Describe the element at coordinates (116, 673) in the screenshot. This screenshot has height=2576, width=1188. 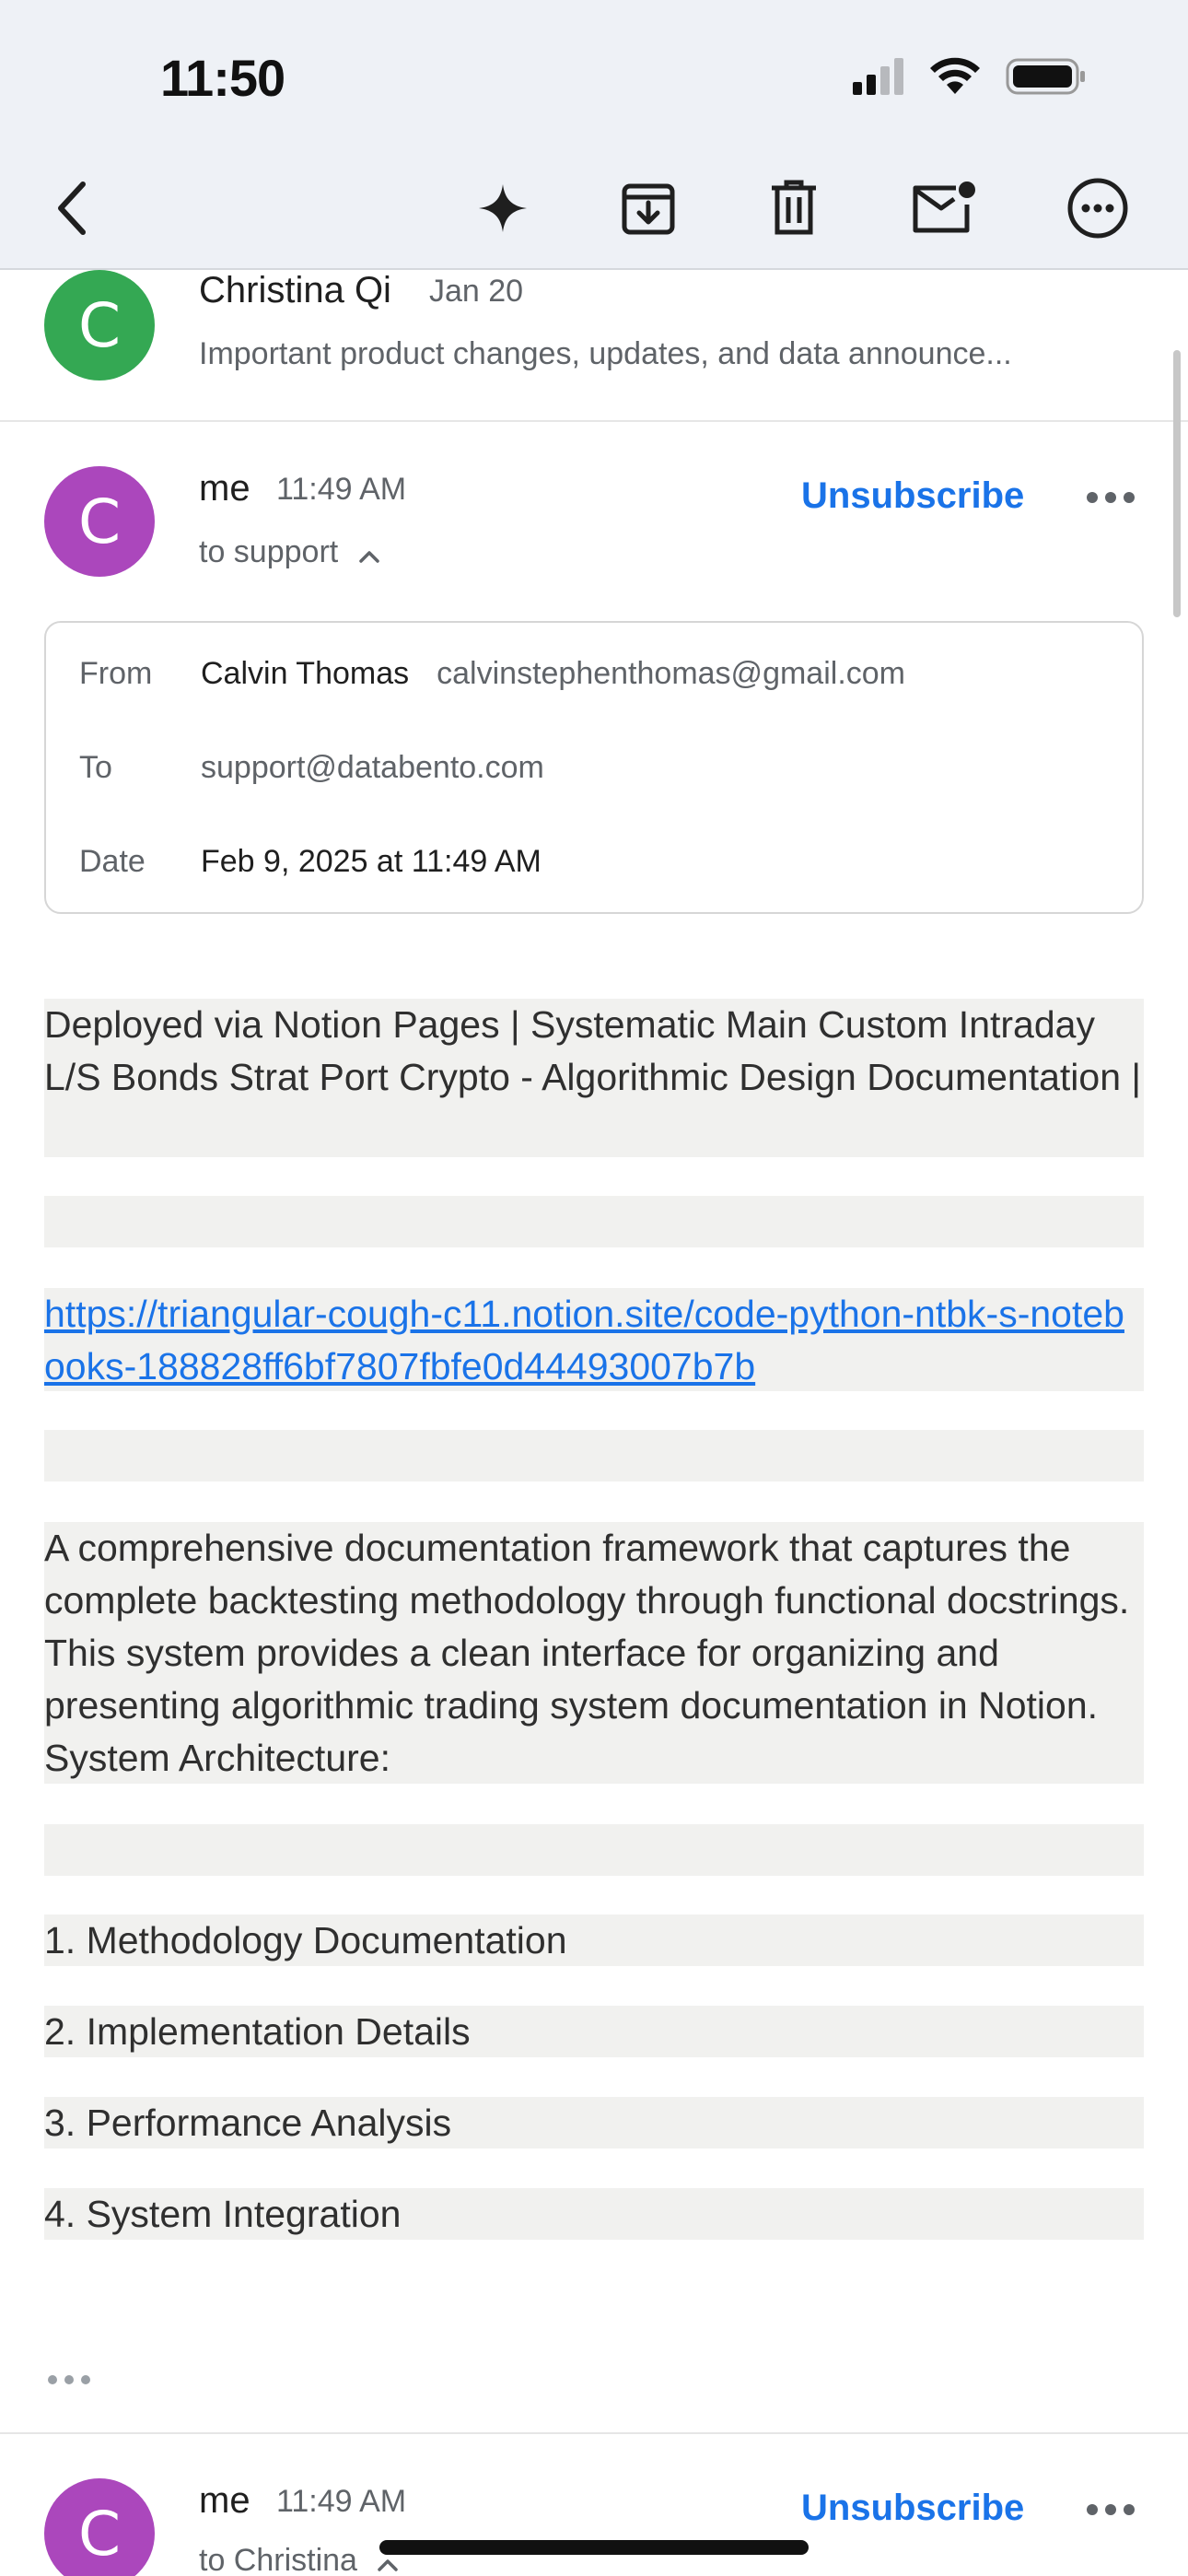
I see `from-label: From` at that location.